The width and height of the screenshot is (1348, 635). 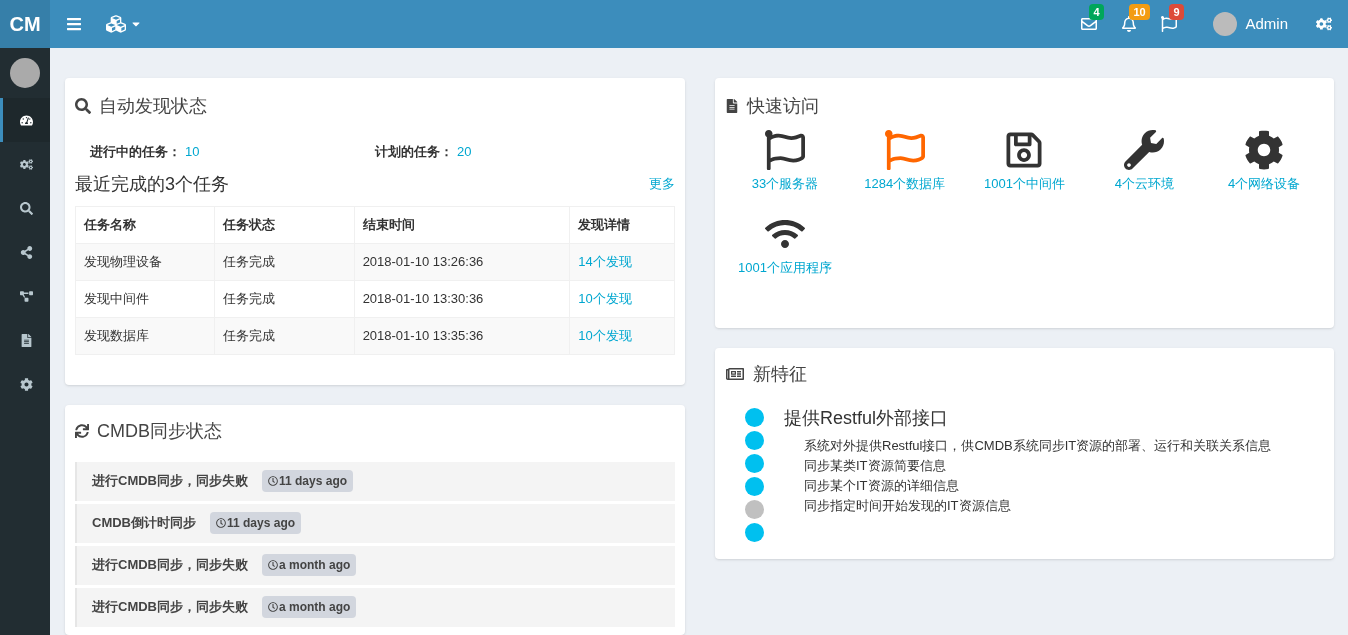 I want to click on table-cell: 2018-01-10 13:26:36, so click(x=462, y=261).